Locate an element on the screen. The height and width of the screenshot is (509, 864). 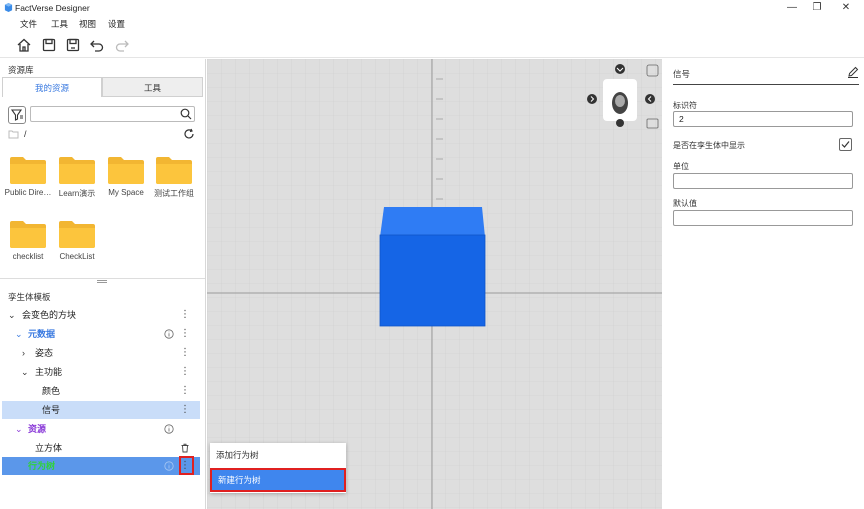
tree-label: 主功能 is located at coordinates (49, 372).